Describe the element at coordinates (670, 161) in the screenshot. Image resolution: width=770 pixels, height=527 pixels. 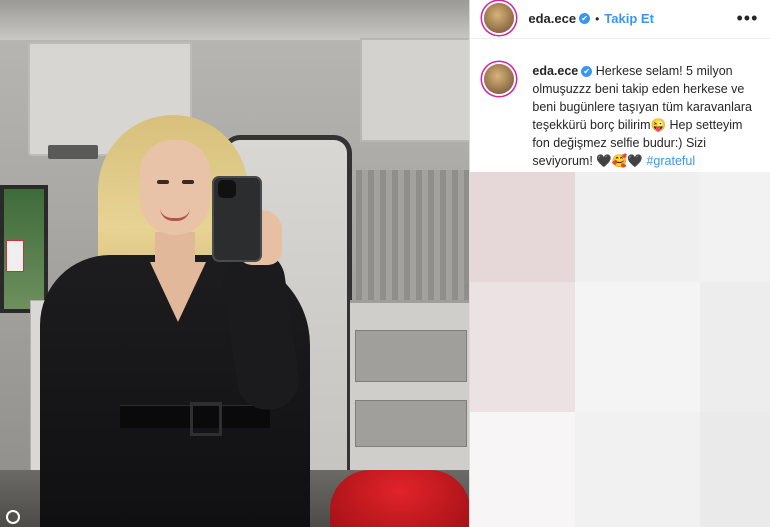
I see `hashtag-link: #grateful` at that location.